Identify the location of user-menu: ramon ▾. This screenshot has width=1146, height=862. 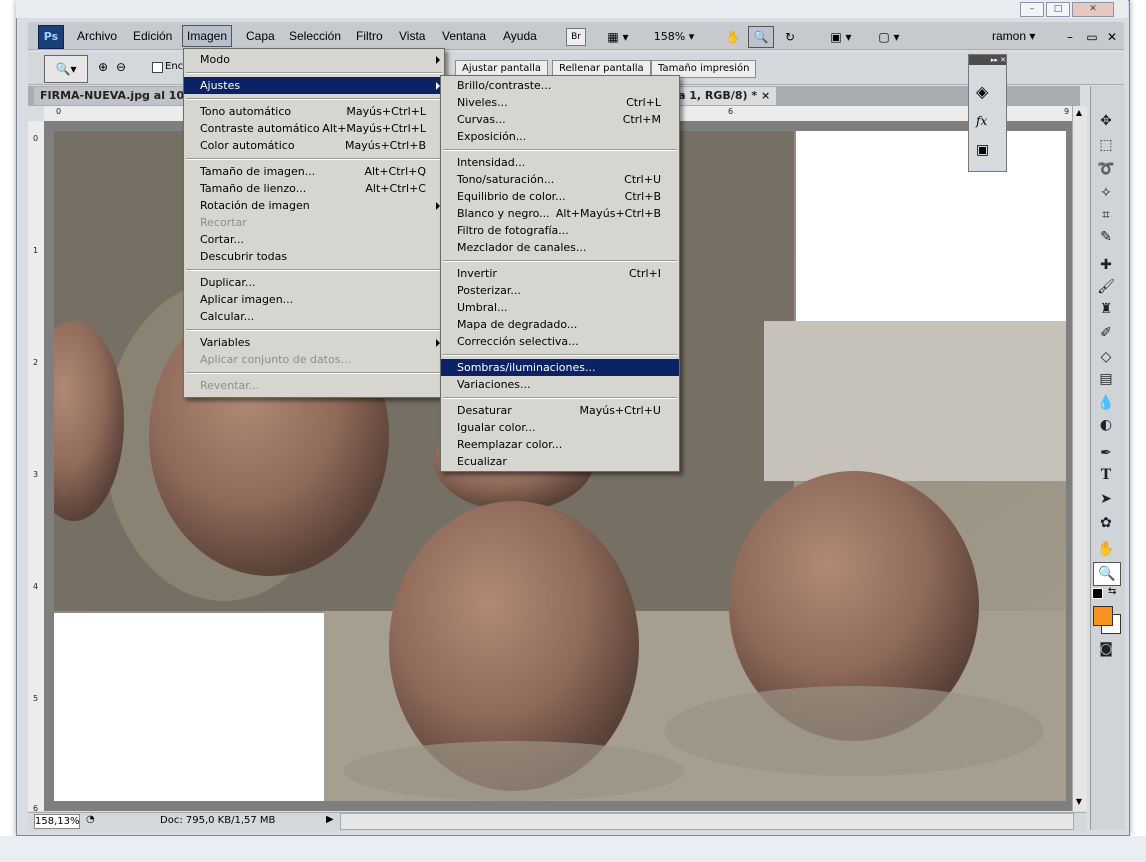
(1013, 36).